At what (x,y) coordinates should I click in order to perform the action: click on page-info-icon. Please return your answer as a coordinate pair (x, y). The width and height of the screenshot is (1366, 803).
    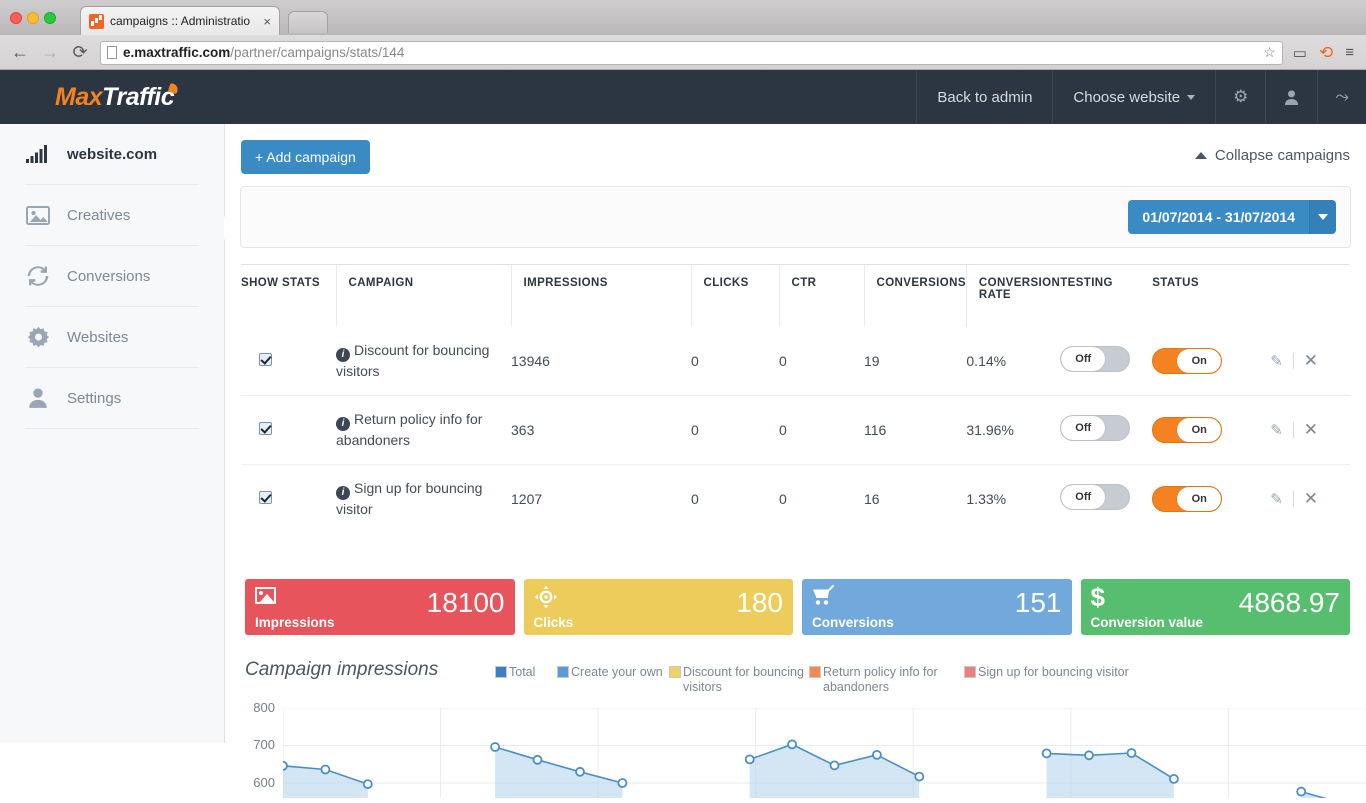
    Looking at the image, I should click on (112, 52).